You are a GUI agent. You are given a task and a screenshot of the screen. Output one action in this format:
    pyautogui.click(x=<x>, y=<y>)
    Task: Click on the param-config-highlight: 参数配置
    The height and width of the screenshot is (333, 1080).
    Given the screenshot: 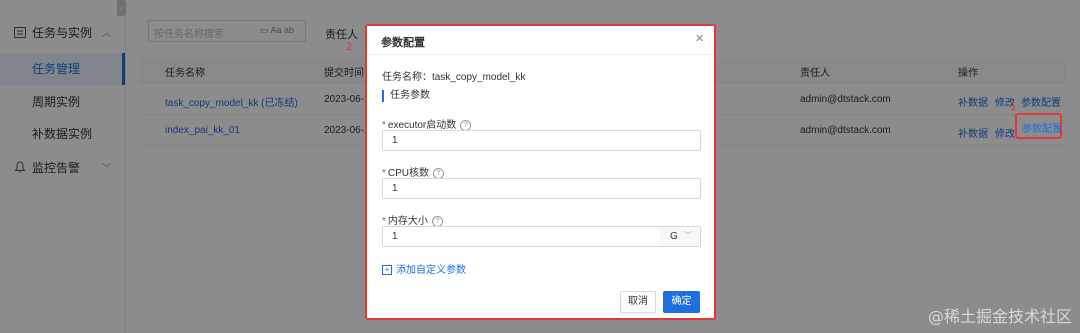 What is the action you would take?
    pyautogui.click(x=1038, y=126)
    